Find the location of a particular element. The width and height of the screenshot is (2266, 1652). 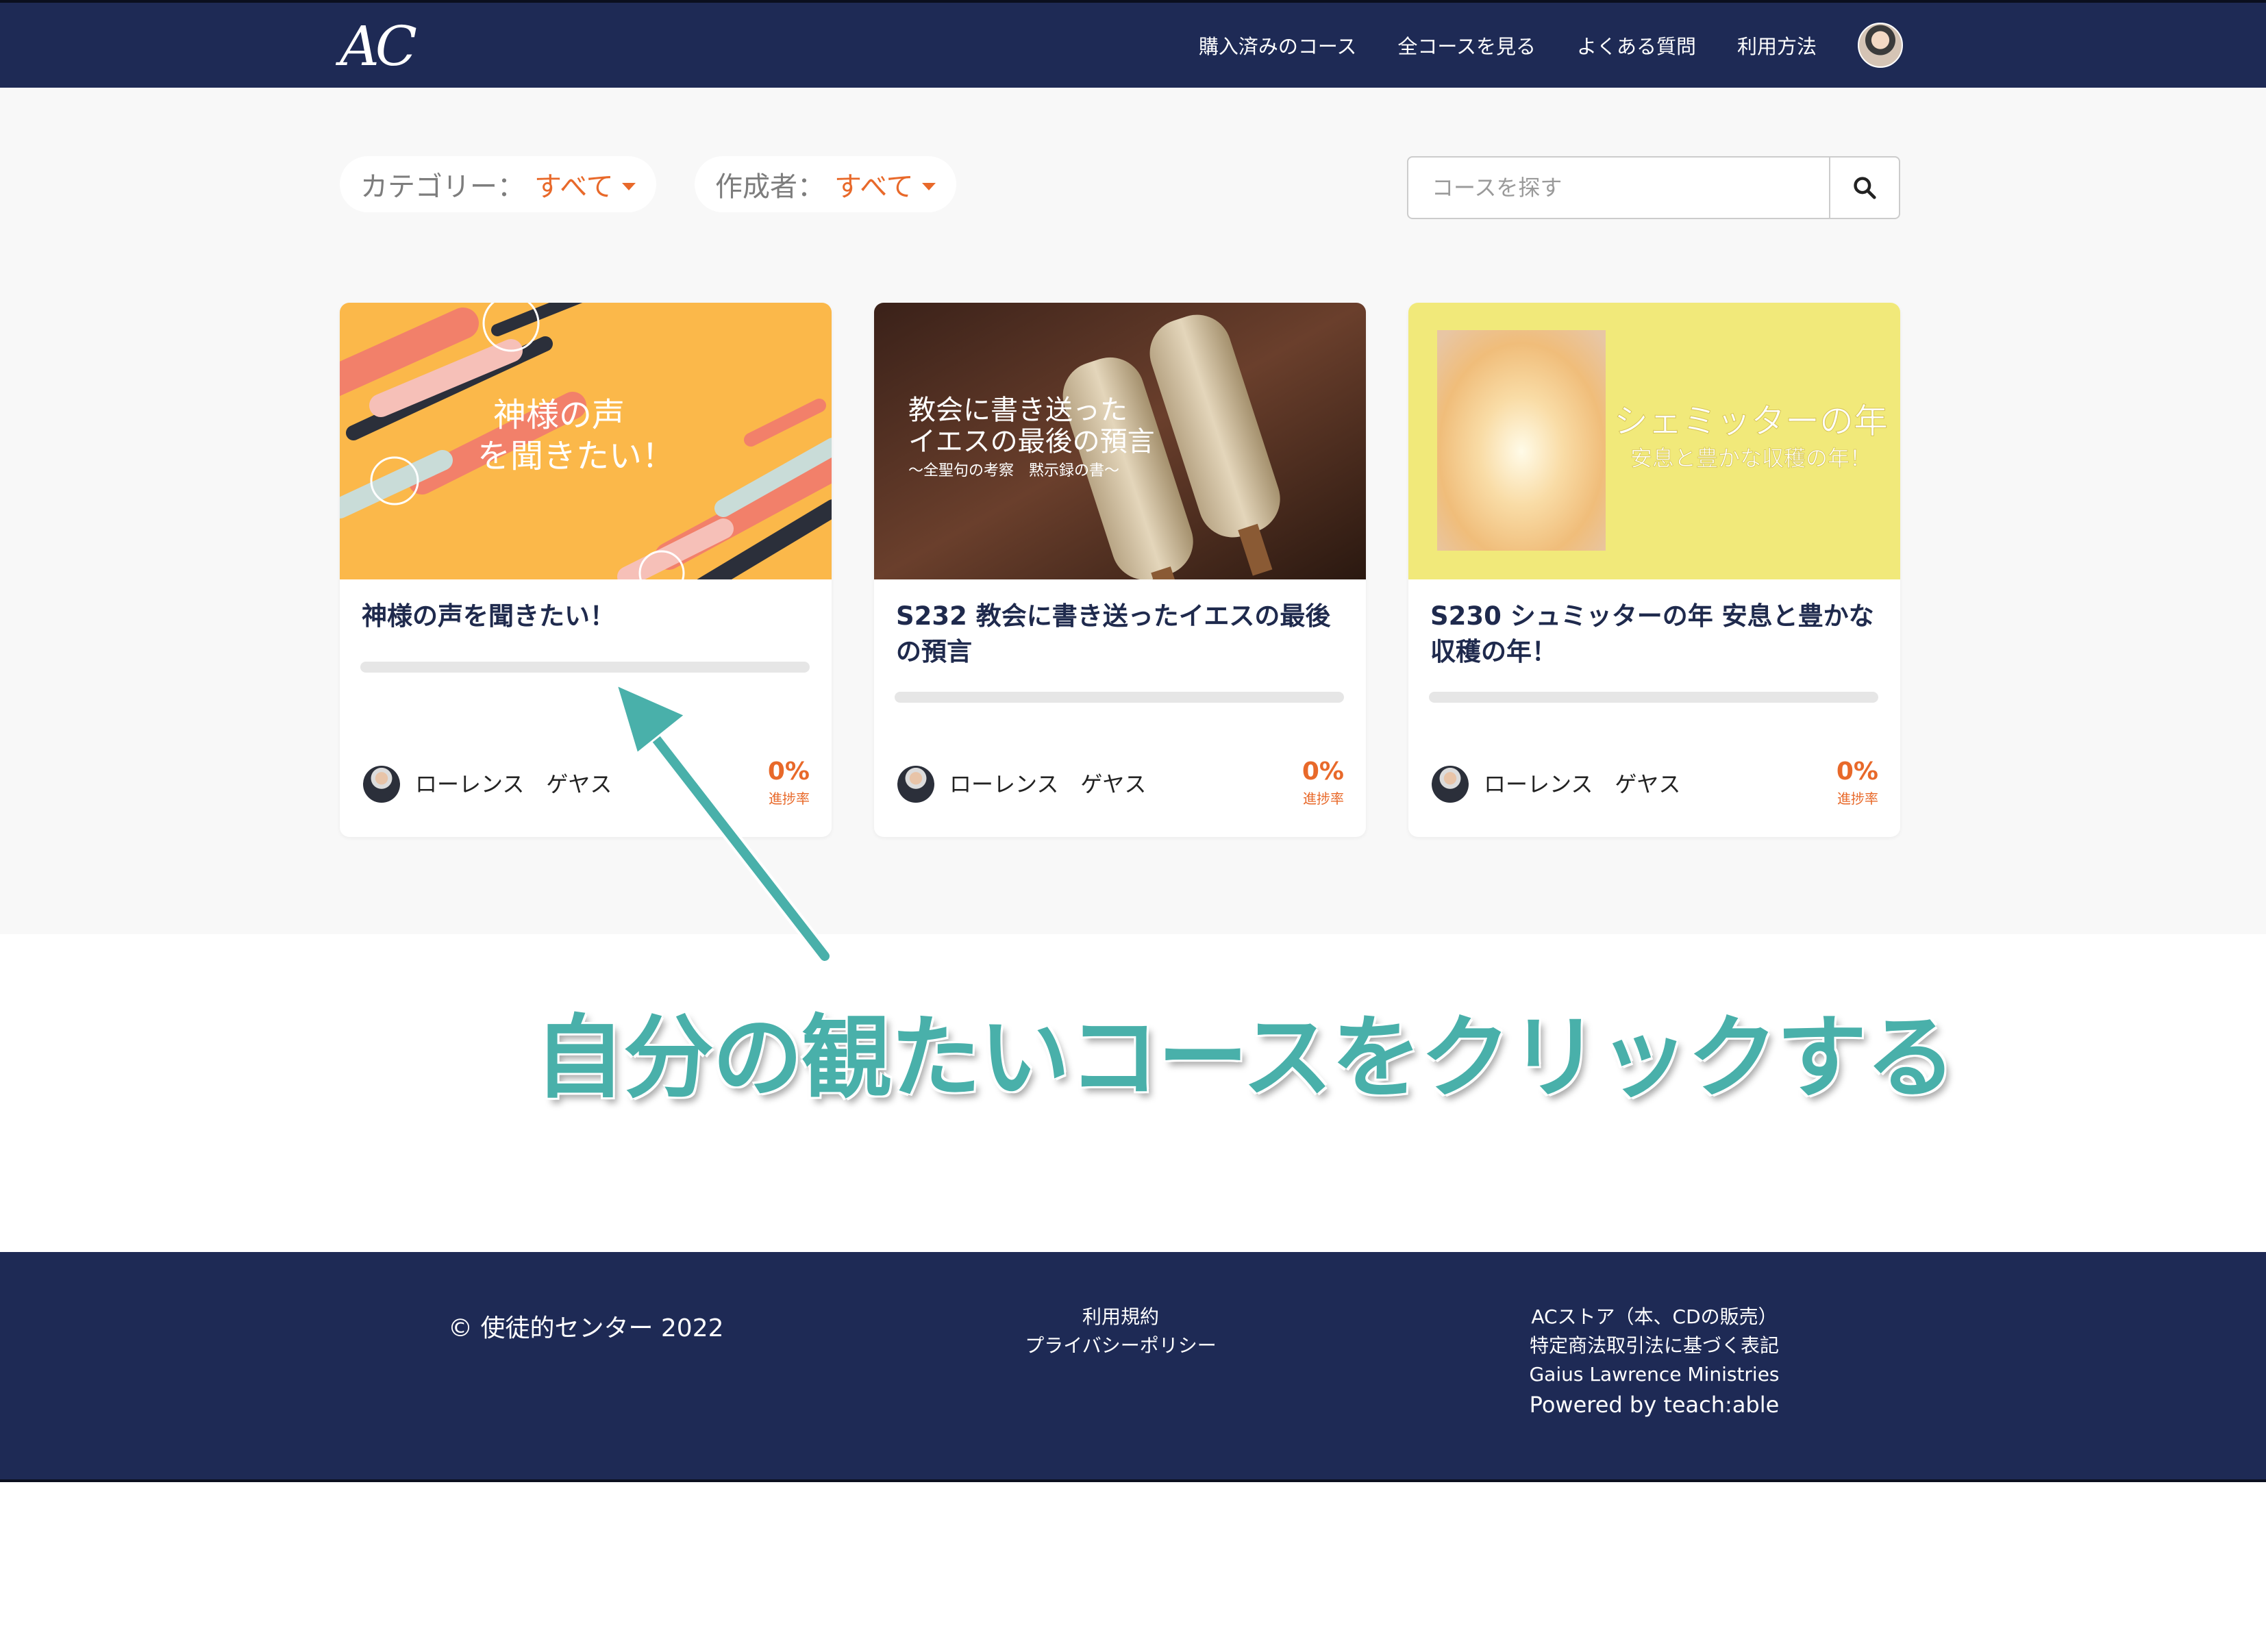

nav-all-courses: 全コースを見る is located at coordinates (1466, 45).